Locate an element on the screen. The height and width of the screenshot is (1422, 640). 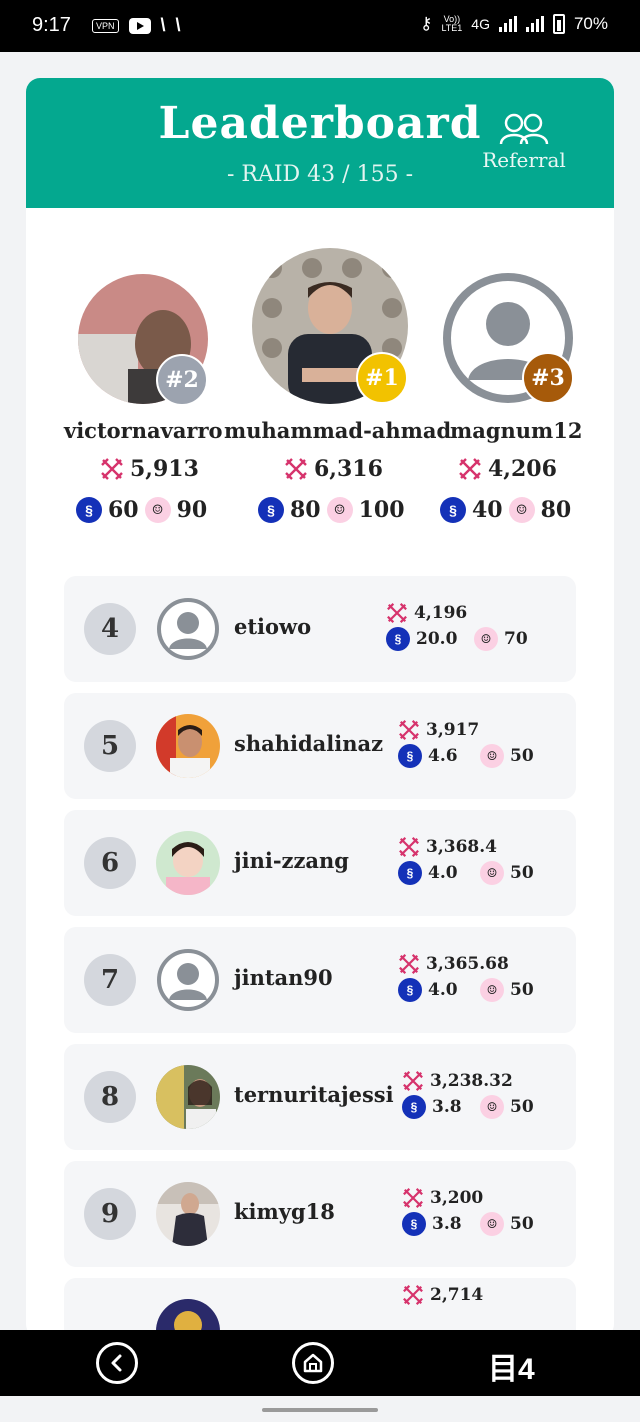
users-icon is located at coordinates (524, 129).